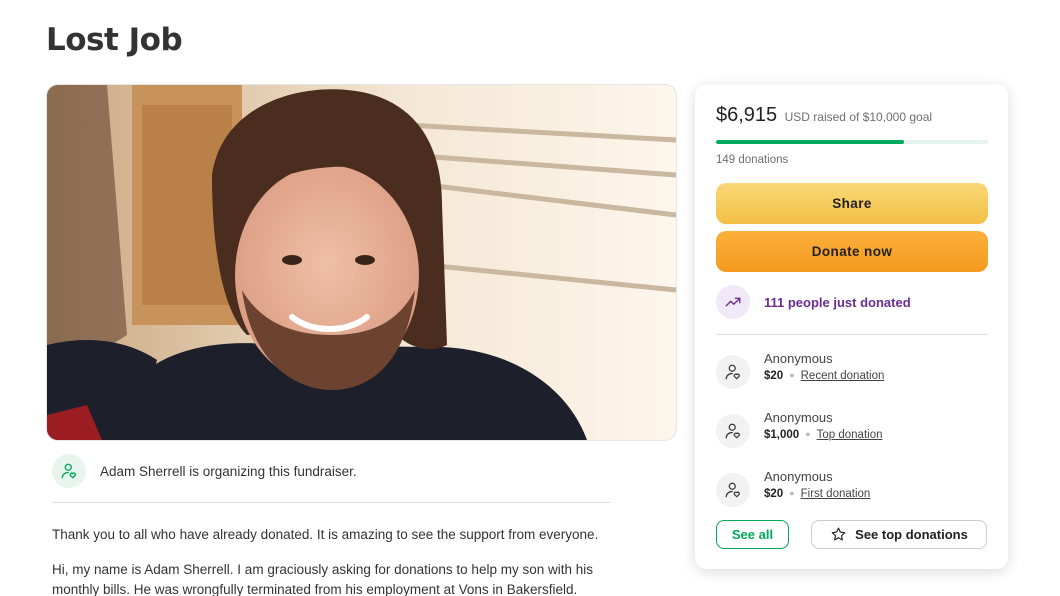  I want to click on trend-text: 111 people just donated, so click(837, 302).